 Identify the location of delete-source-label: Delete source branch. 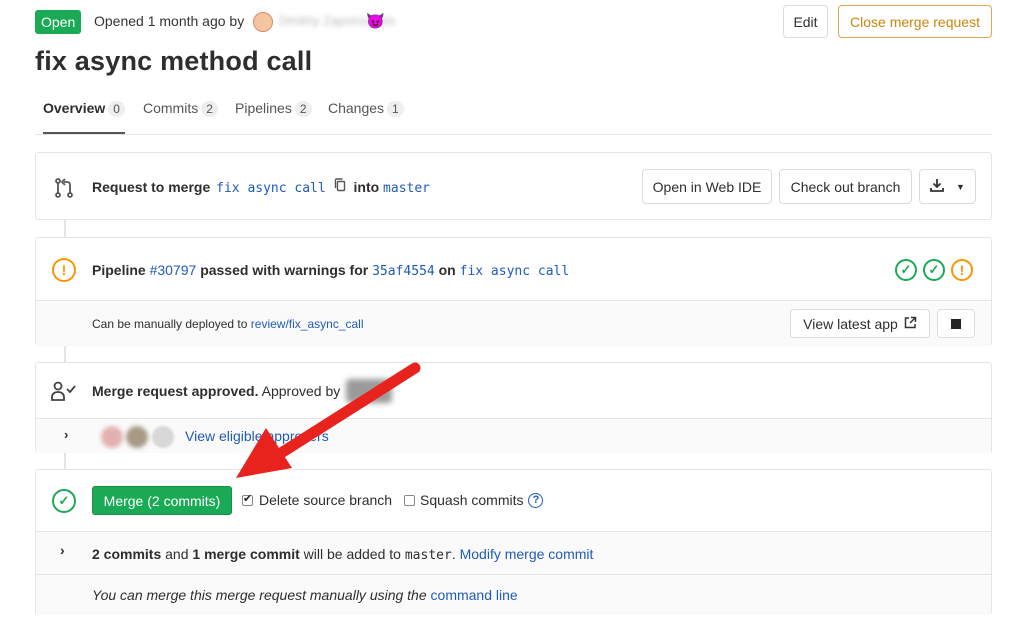
(326, 500).